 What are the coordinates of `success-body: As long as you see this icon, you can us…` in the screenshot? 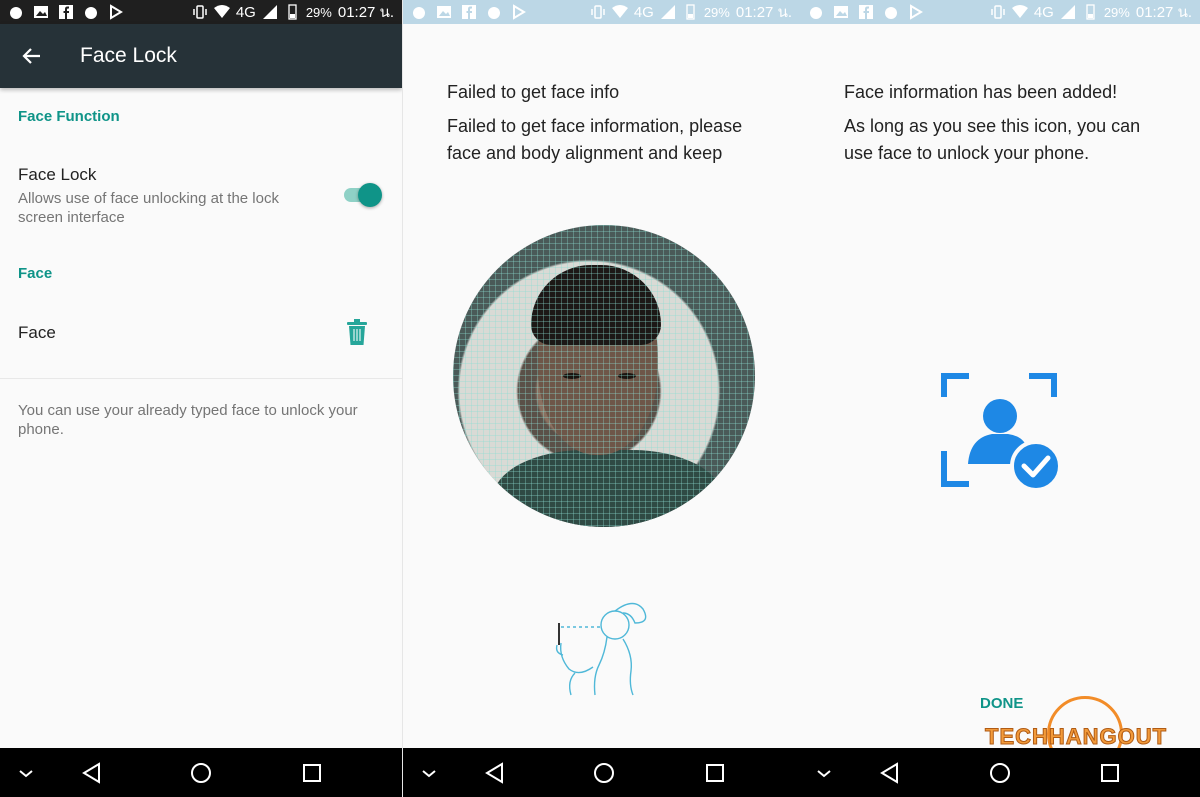 It's located at (992, 139).